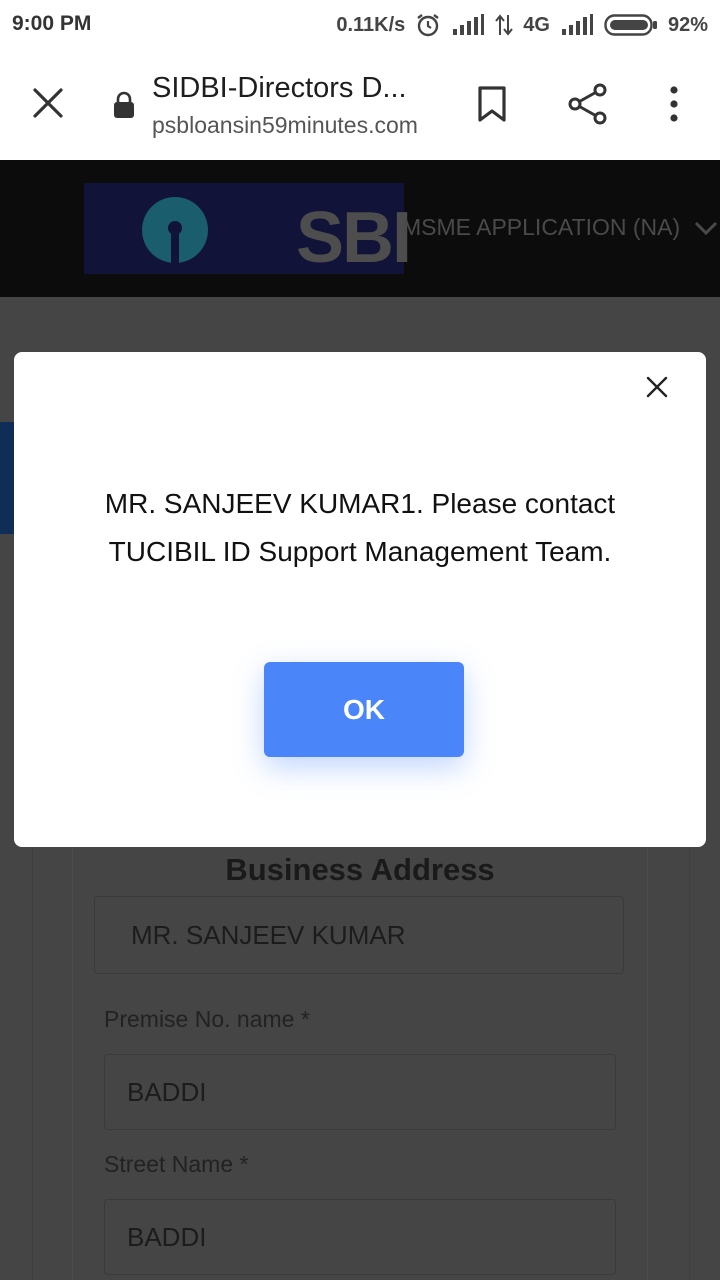 The height and width of the screenshot is (1280, 720). Describe the element at coordinates (124, 105) in the screenshot. I see `lock-icon` at that location.